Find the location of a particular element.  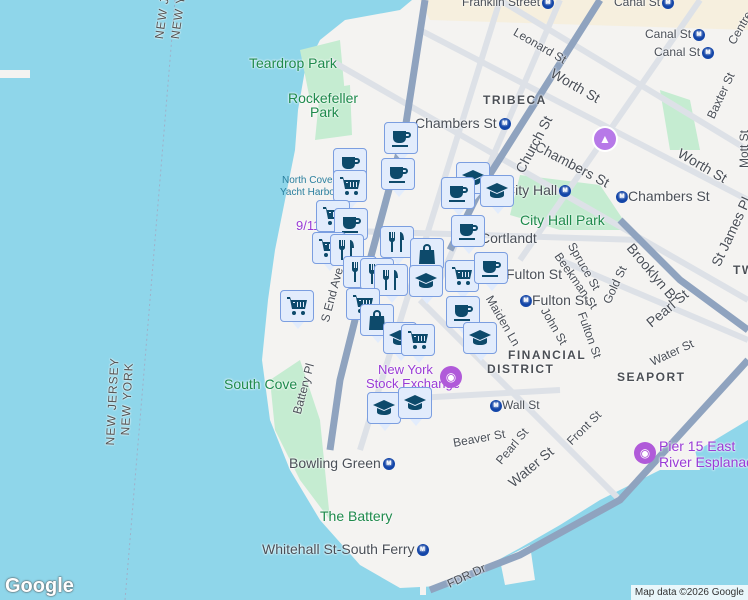

label-bowling-green: Bowling Green M is located at coordinates (342, 463).